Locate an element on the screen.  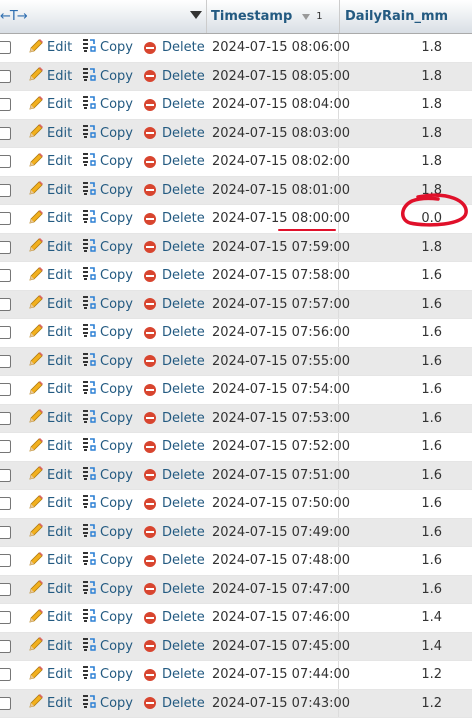
chevron-down-icon is located at coordinates (196, 15).